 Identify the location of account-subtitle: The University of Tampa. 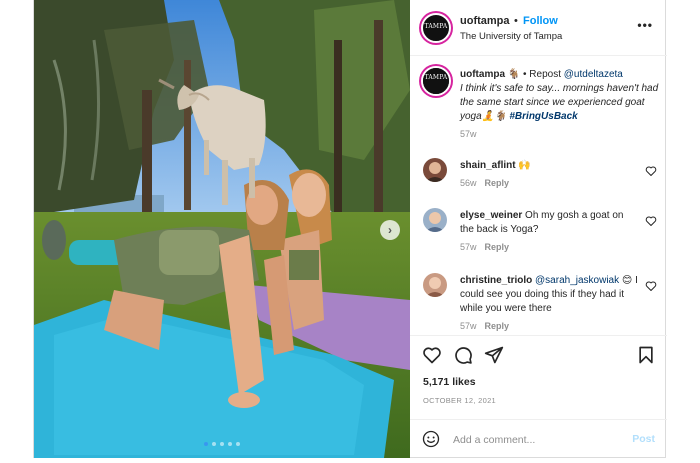
(511, 36).